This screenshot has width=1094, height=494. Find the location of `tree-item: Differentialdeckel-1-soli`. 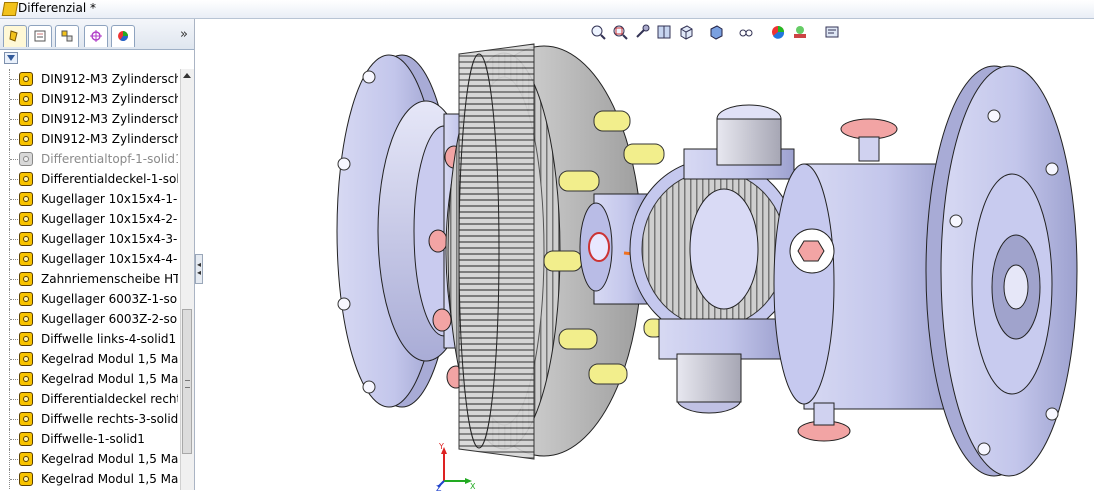

tree-item: Differentialdeckel-1-soli is located at coordinates (89, 179).